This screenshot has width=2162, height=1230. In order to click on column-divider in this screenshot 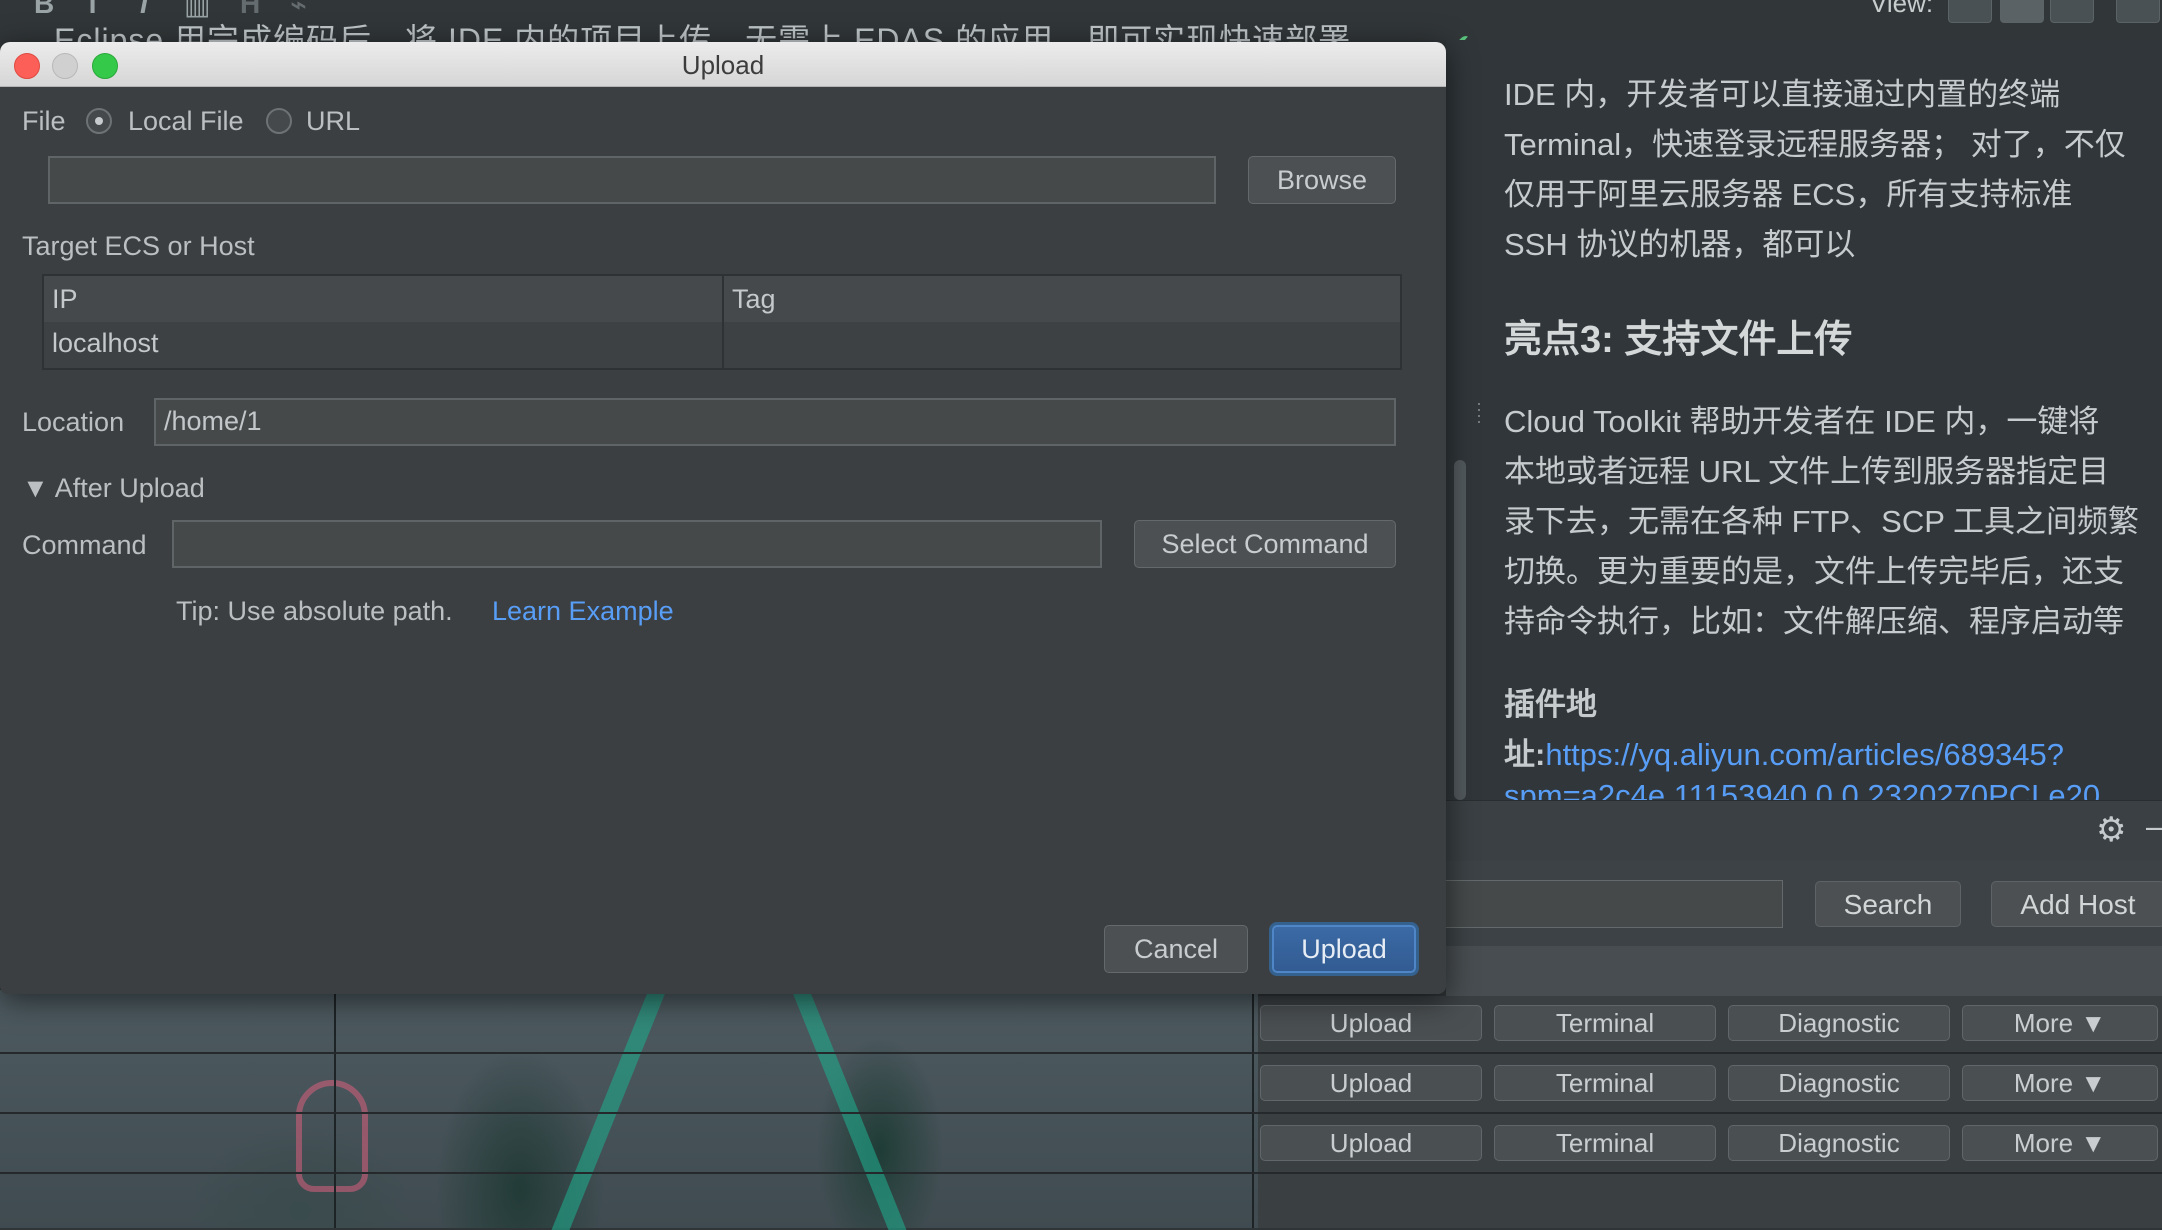, I will do `click(723, 322)`.